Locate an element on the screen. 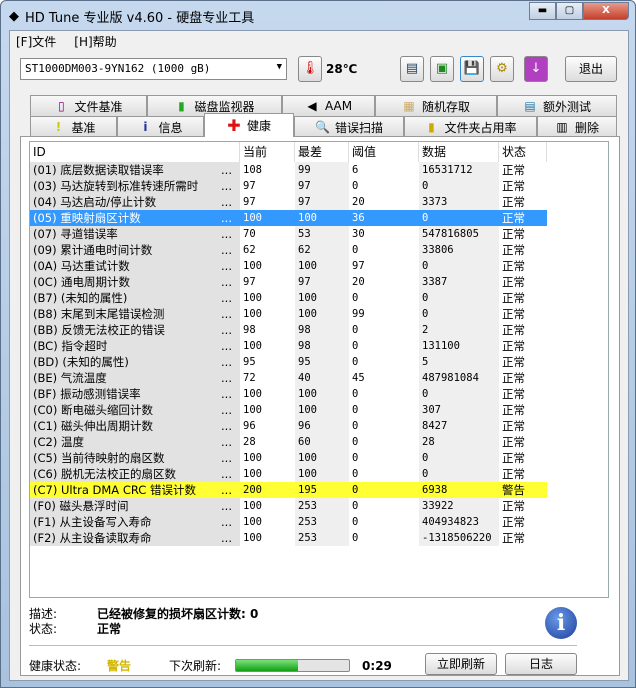 Image resolution: width=636 pixels, height=688 pixels. tab-health: ✚ 健康 is located at coordinates (249, 125).